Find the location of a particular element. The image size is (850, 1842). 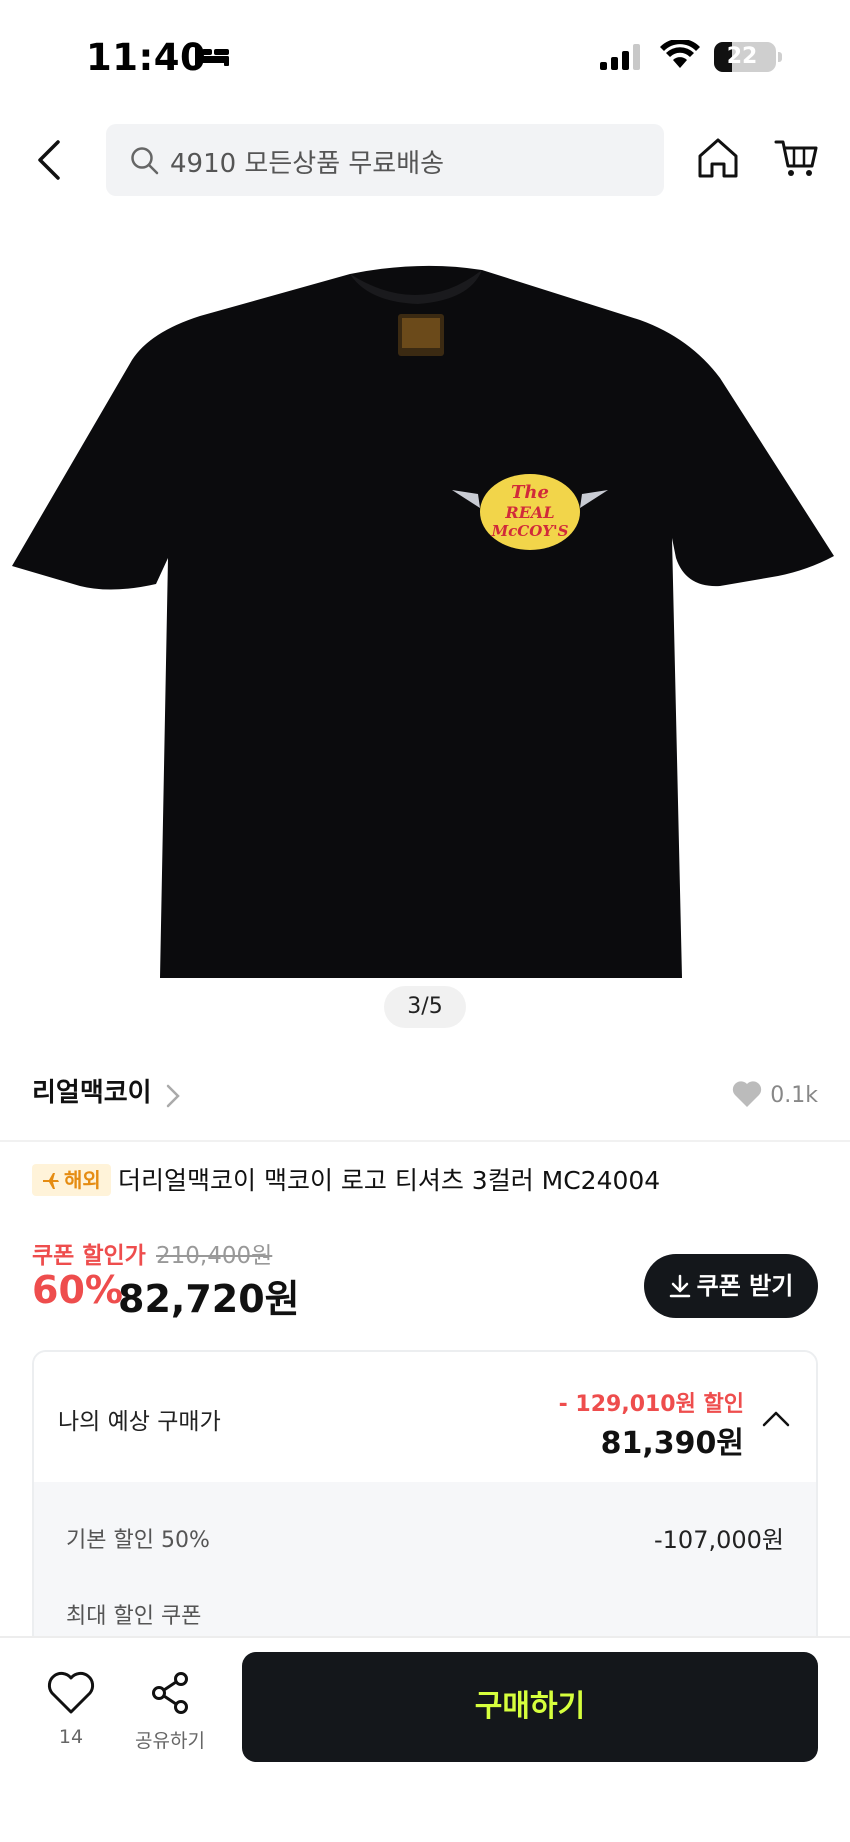

get-coupon-button: 쿠폰 받기 is located at coordinates (731, 1286).